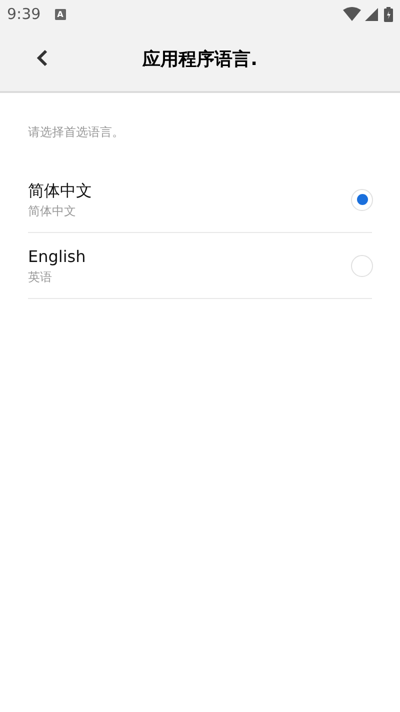 This screenshot has height=712, width=400. What do you see at coordinates (42, 58) in the screenshot?
I see `back-icon` at bounding box center [42, 58].